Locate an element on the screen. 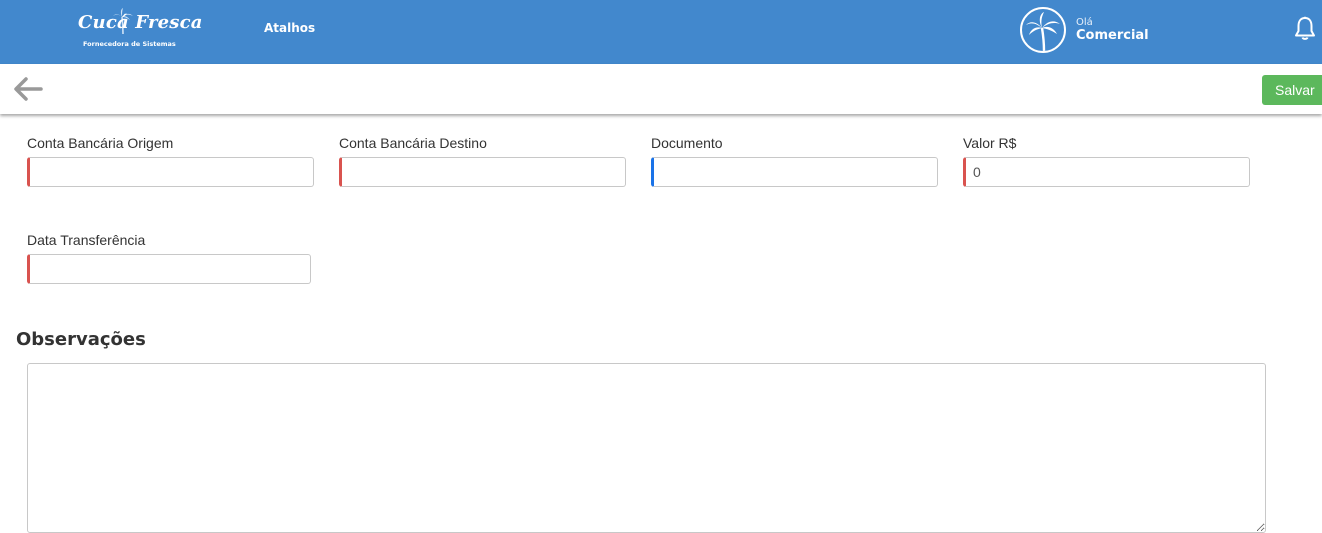  destination-account-label: Conta Bancária Destino is located at coordinates (413, 143).